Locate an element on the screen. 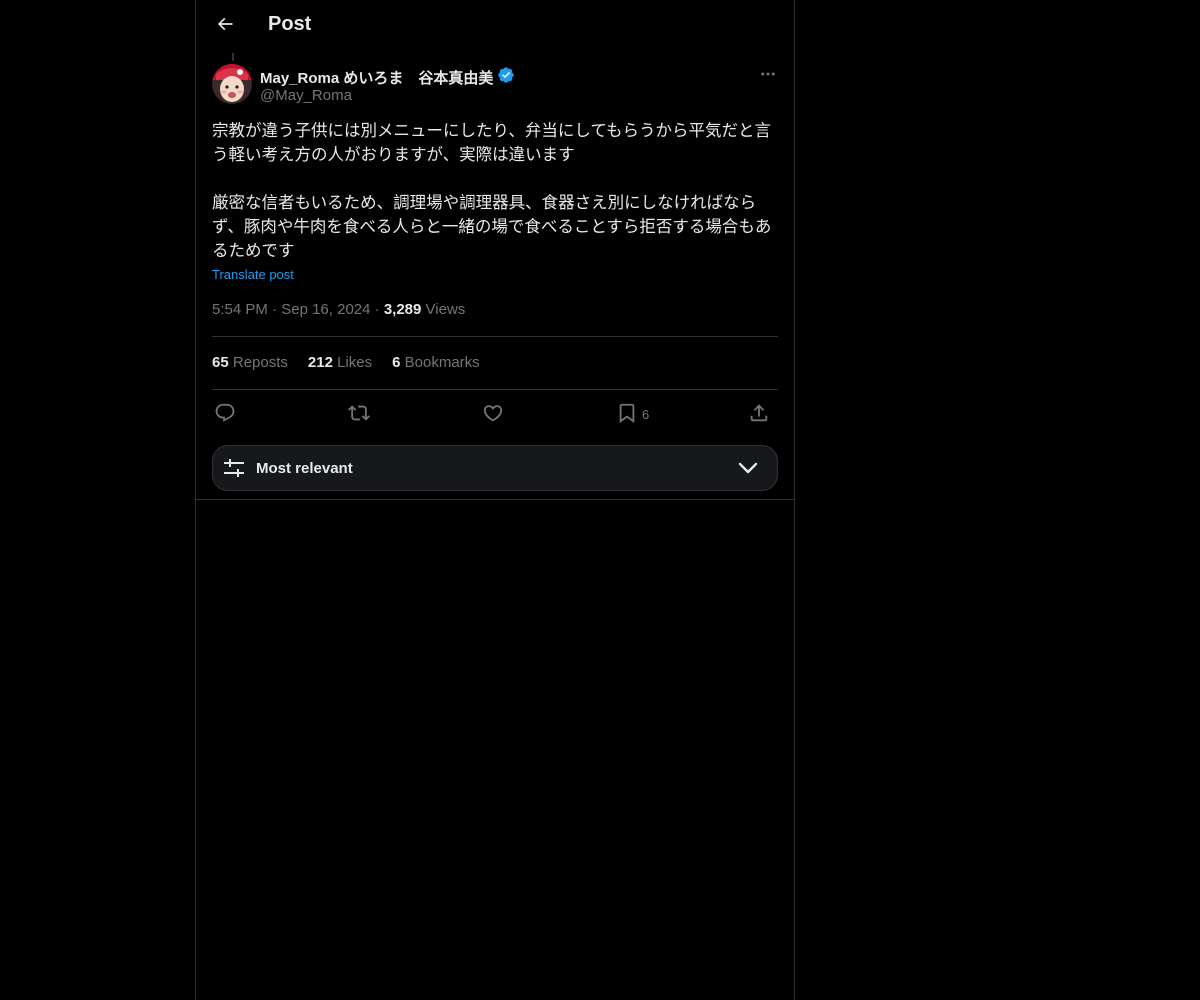 The image size is (1200, 1000). more-button is located at coordinates (768, 76).